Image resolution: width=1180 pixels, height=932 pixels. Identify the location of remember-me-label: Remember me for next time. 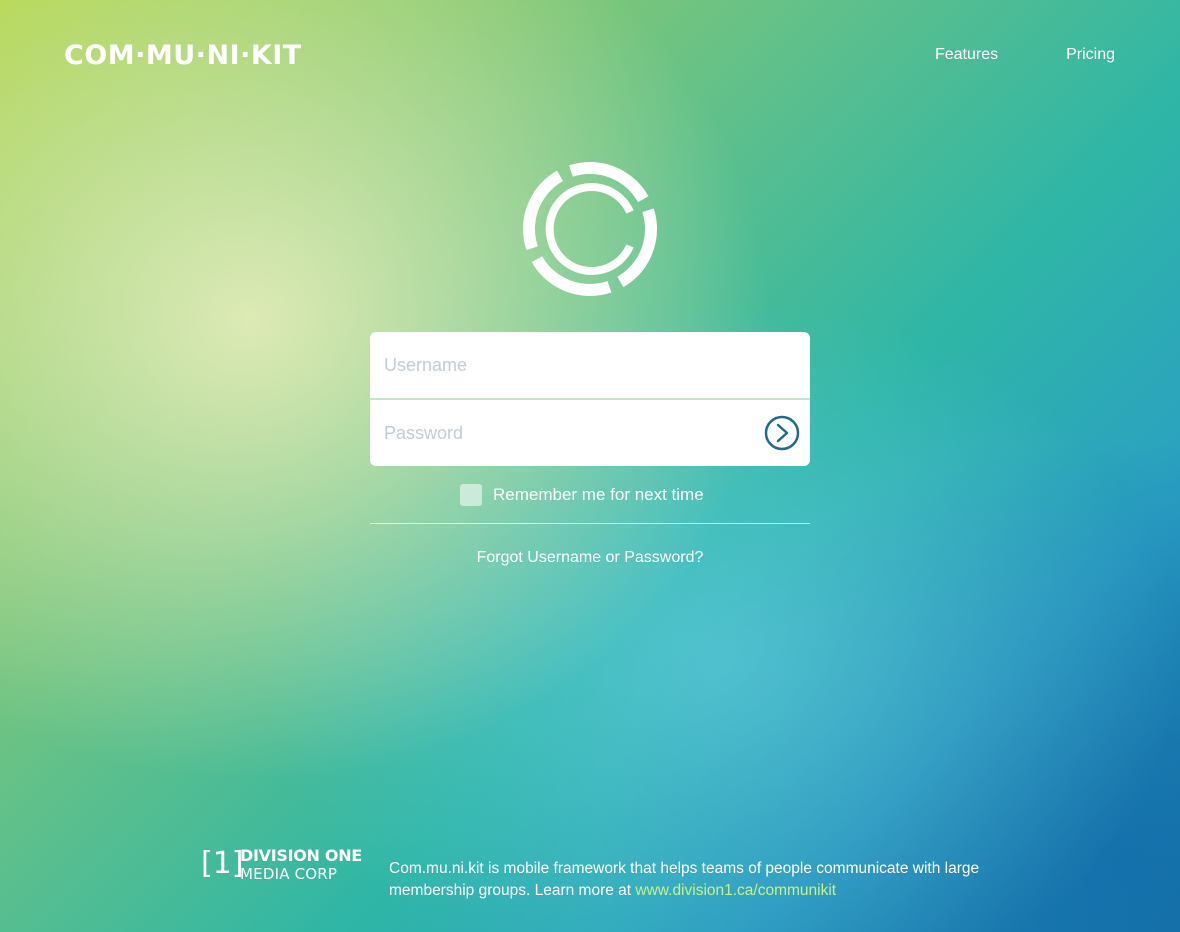
(598, 494).